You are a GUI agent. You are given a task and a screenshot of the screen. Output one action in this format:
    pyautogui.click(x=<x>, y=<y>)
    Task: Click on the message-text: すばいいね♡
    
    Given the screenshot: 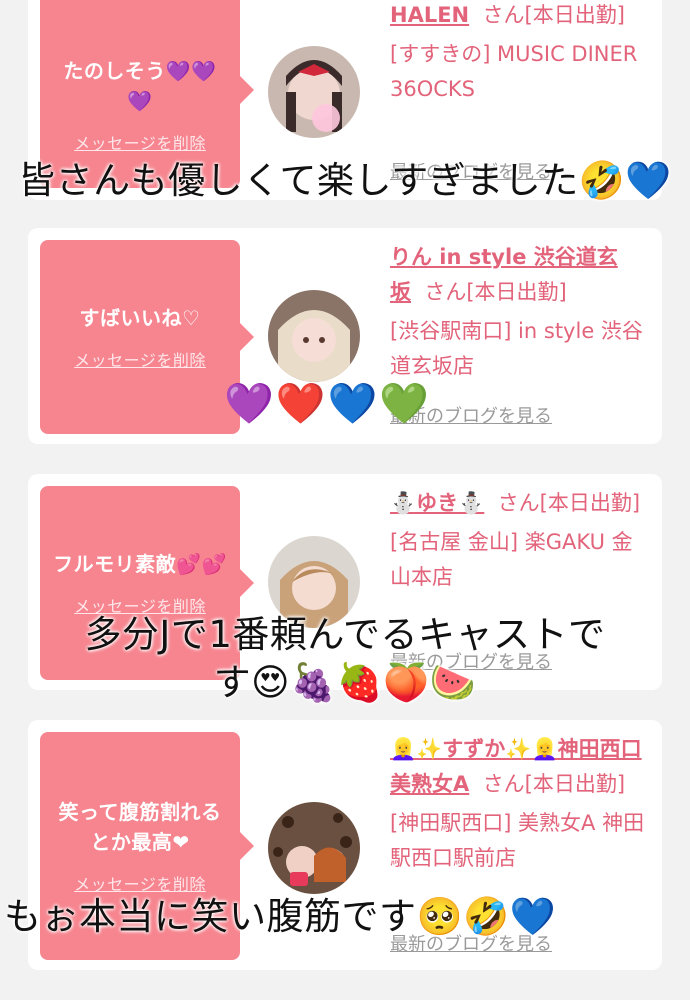 What is the action you would take?
    pyautogui.click(x=140, y=318)
    